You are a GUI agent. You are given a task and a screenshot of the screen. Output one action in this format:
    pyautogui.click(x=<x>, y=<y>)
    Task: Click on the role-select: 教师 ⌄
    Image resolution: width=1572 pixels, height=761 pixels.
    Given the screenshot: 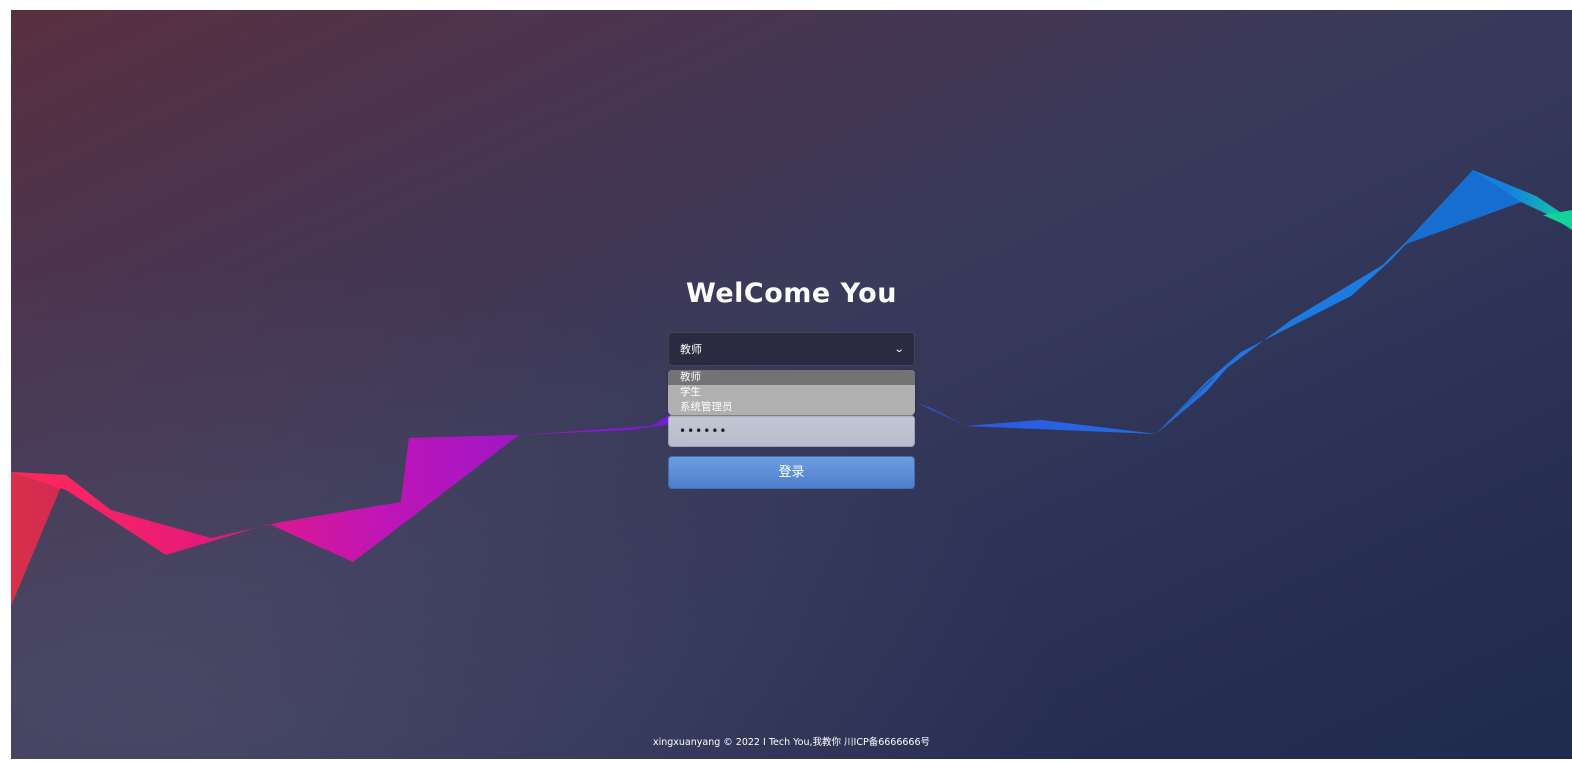 What is the action you would take?
    pyautogui.click(x=791, y=349)
    